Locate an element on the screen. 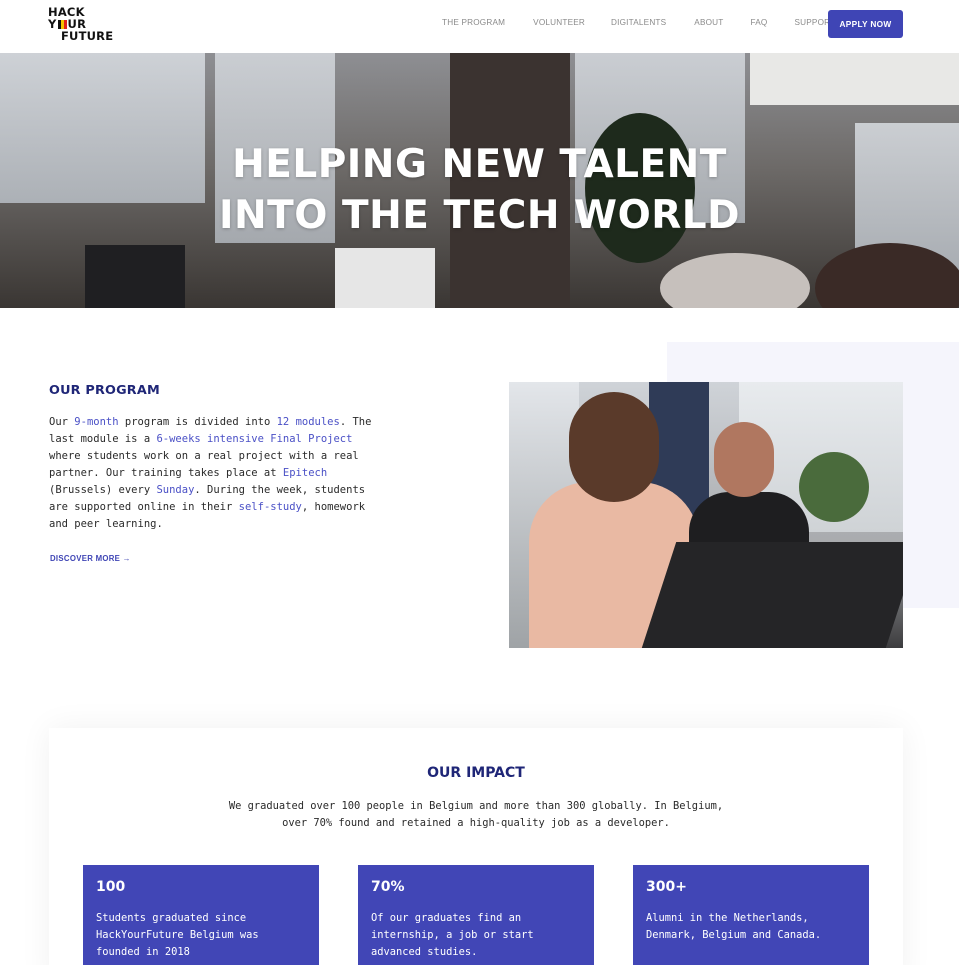 The image size is (959, 965). hero-headline-line-2: INTO THE TECH WORLD is located at coordinates (479, 215).